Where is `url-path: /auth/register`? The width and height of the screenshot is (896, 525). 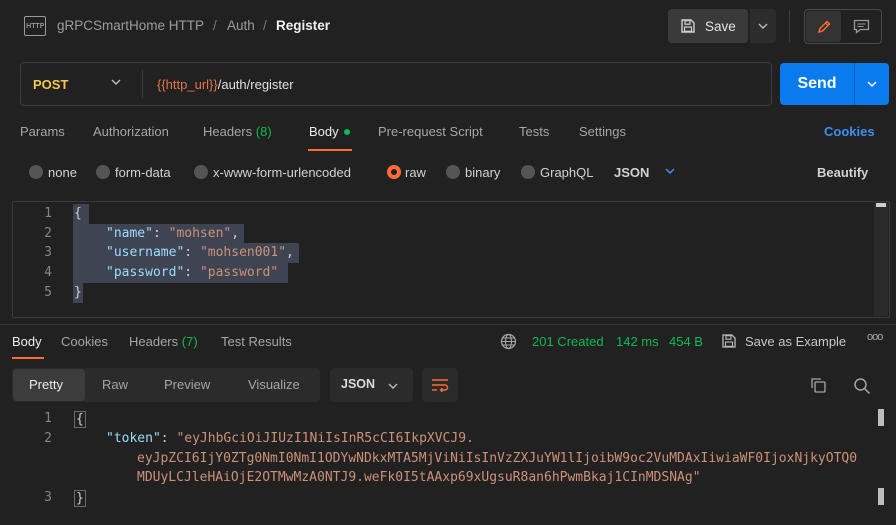
url-path: /auth/register is located at coordinates (255, 84).